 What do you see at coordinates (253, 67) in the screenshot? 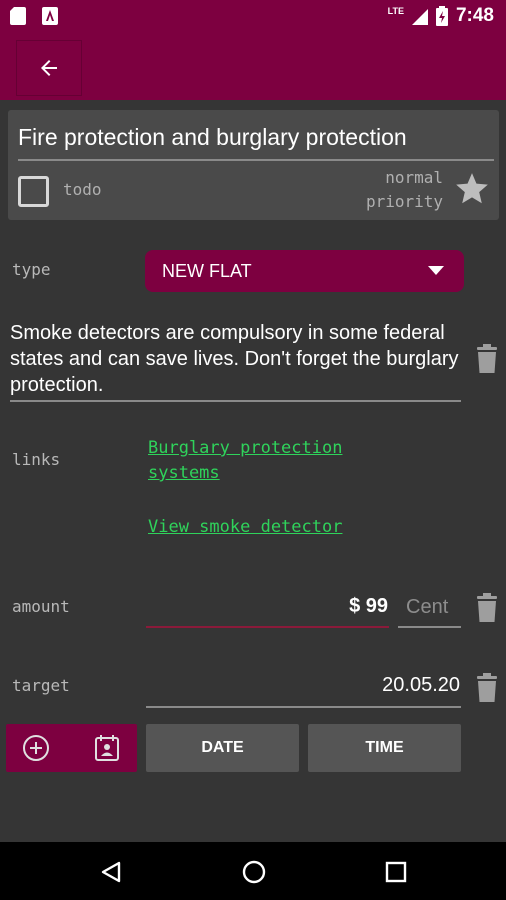
I see `app-bar` at bounding box center [253, 67].